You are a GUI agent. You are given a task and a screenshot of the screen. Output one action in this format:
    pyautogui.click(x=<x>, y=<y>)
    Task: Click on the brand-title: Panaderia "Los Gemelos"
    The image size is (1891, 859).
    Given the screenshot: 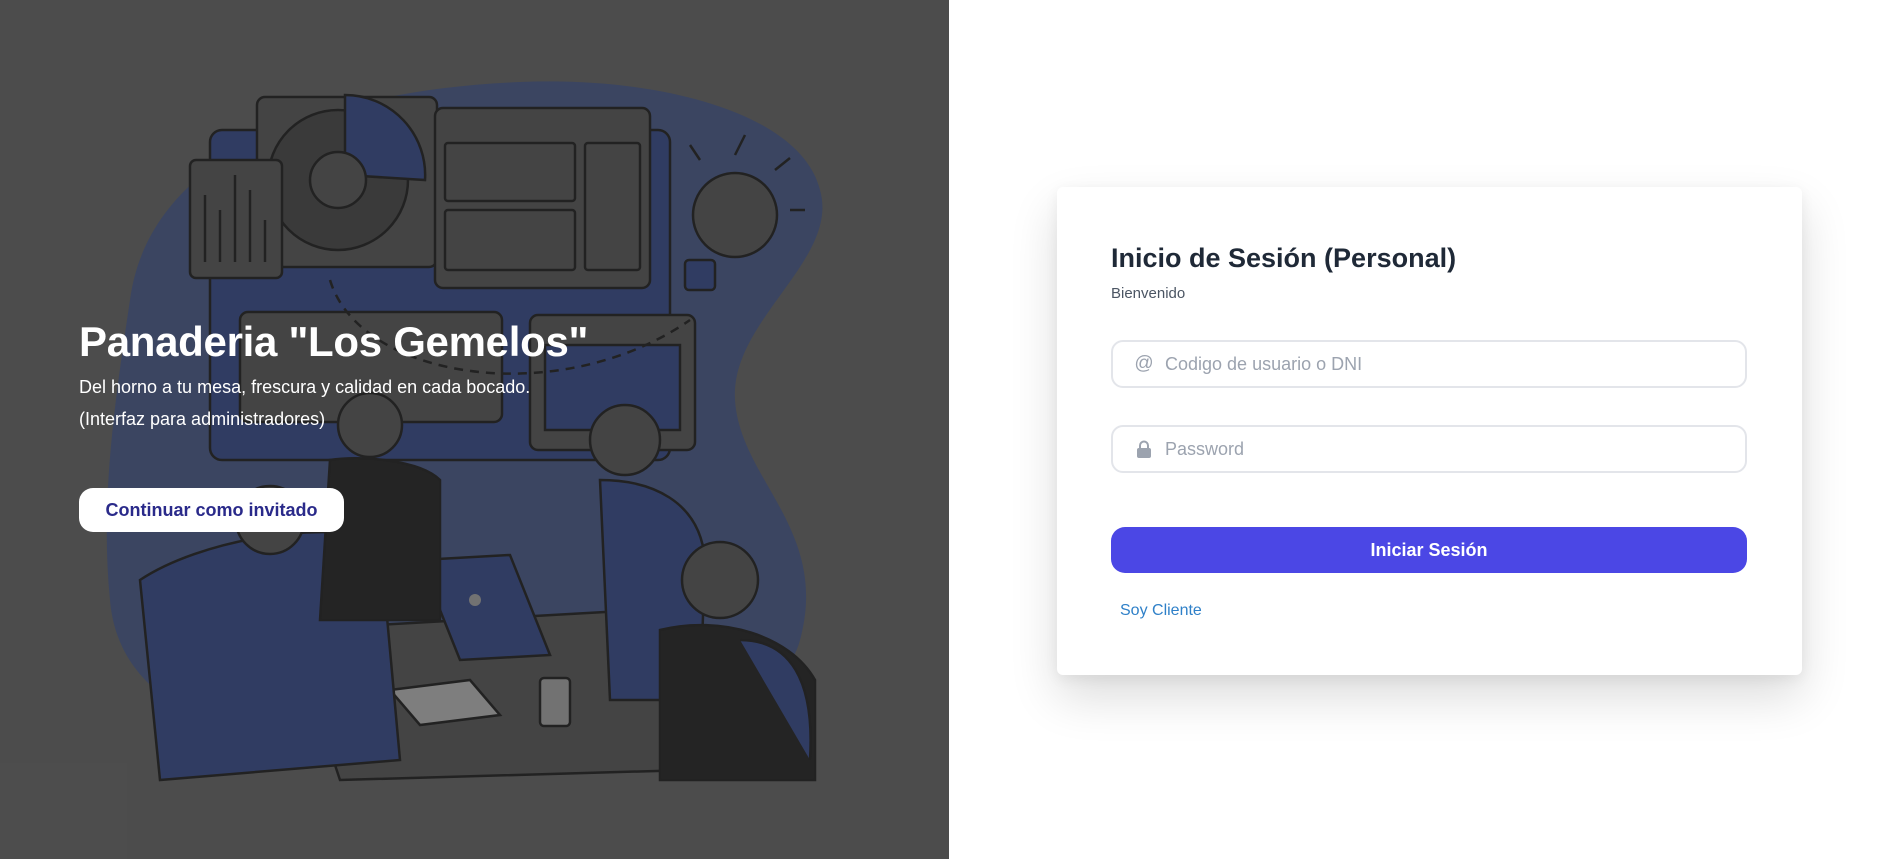 What is the action you would take?
    pyautogui.click(x=334, y=341)
    